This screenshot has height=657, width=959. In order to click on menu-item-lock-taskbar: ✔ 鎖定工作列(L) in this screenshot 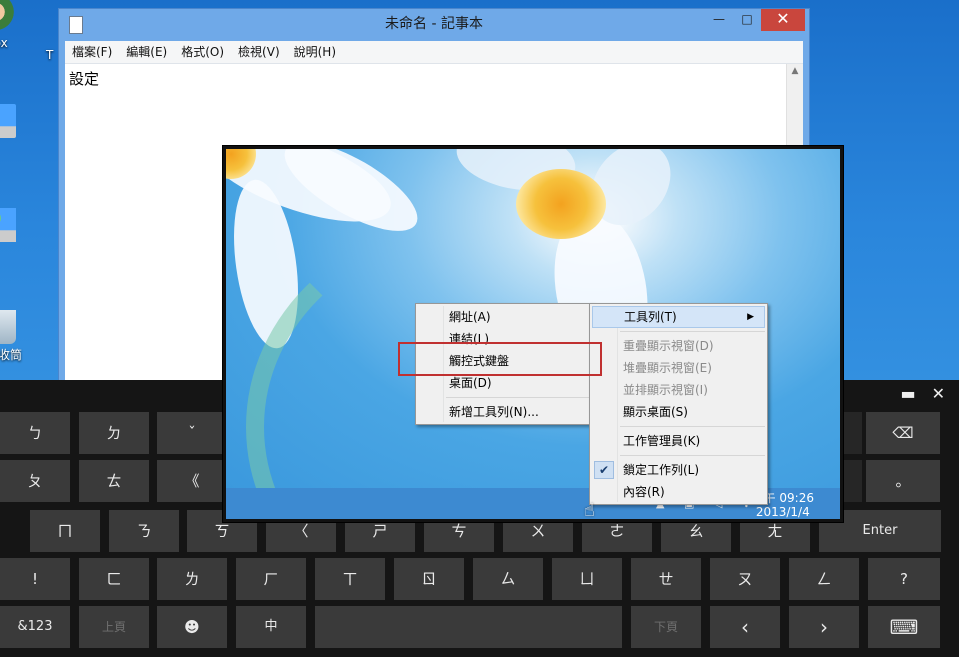, I will do `click(678, 470)`.